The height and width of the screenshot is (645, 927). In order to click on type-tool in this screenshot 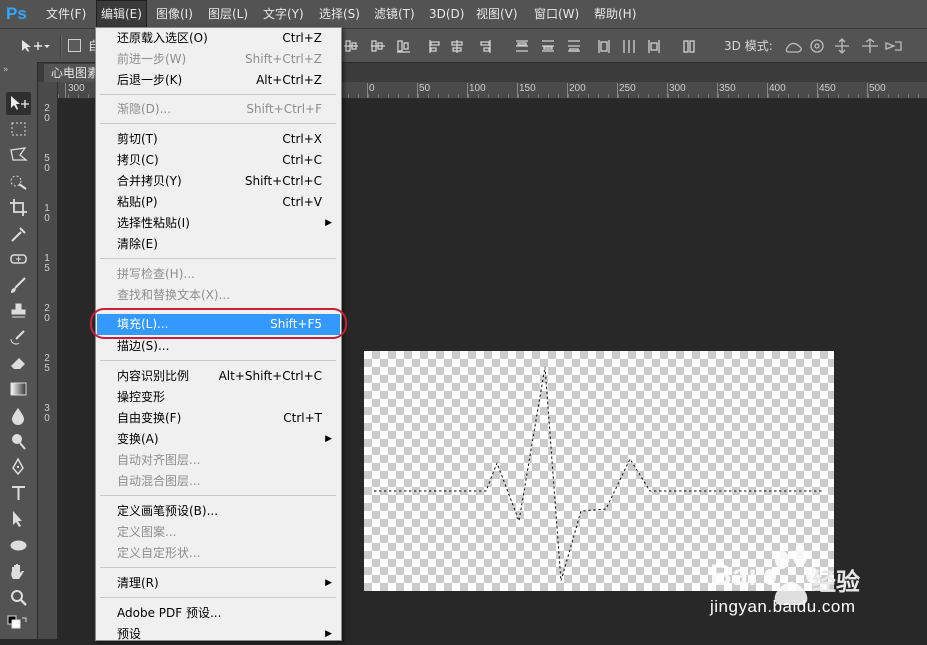, I will do `click(18, 493)`.